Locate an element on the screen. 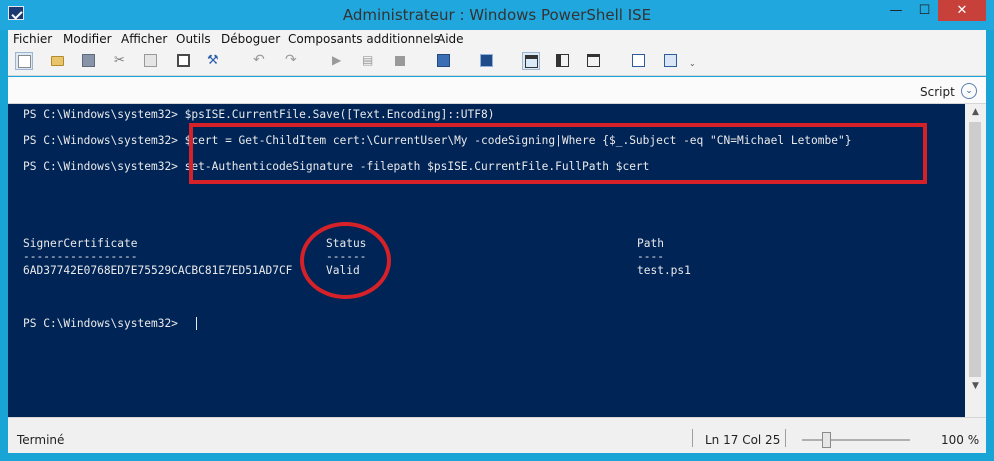  open-icon is located at coordinates (58, 61).